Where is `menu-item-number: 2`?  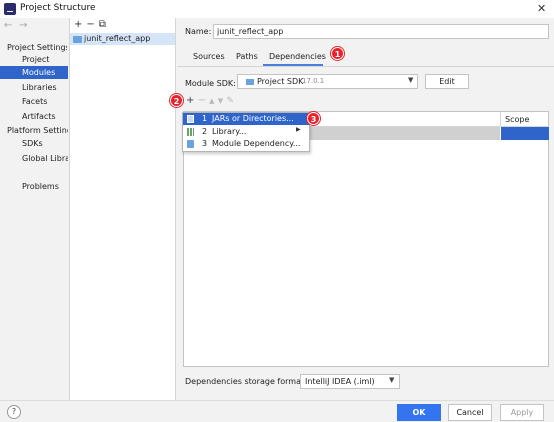
menu-item-number: 2 is located at coordinates (205, 131).